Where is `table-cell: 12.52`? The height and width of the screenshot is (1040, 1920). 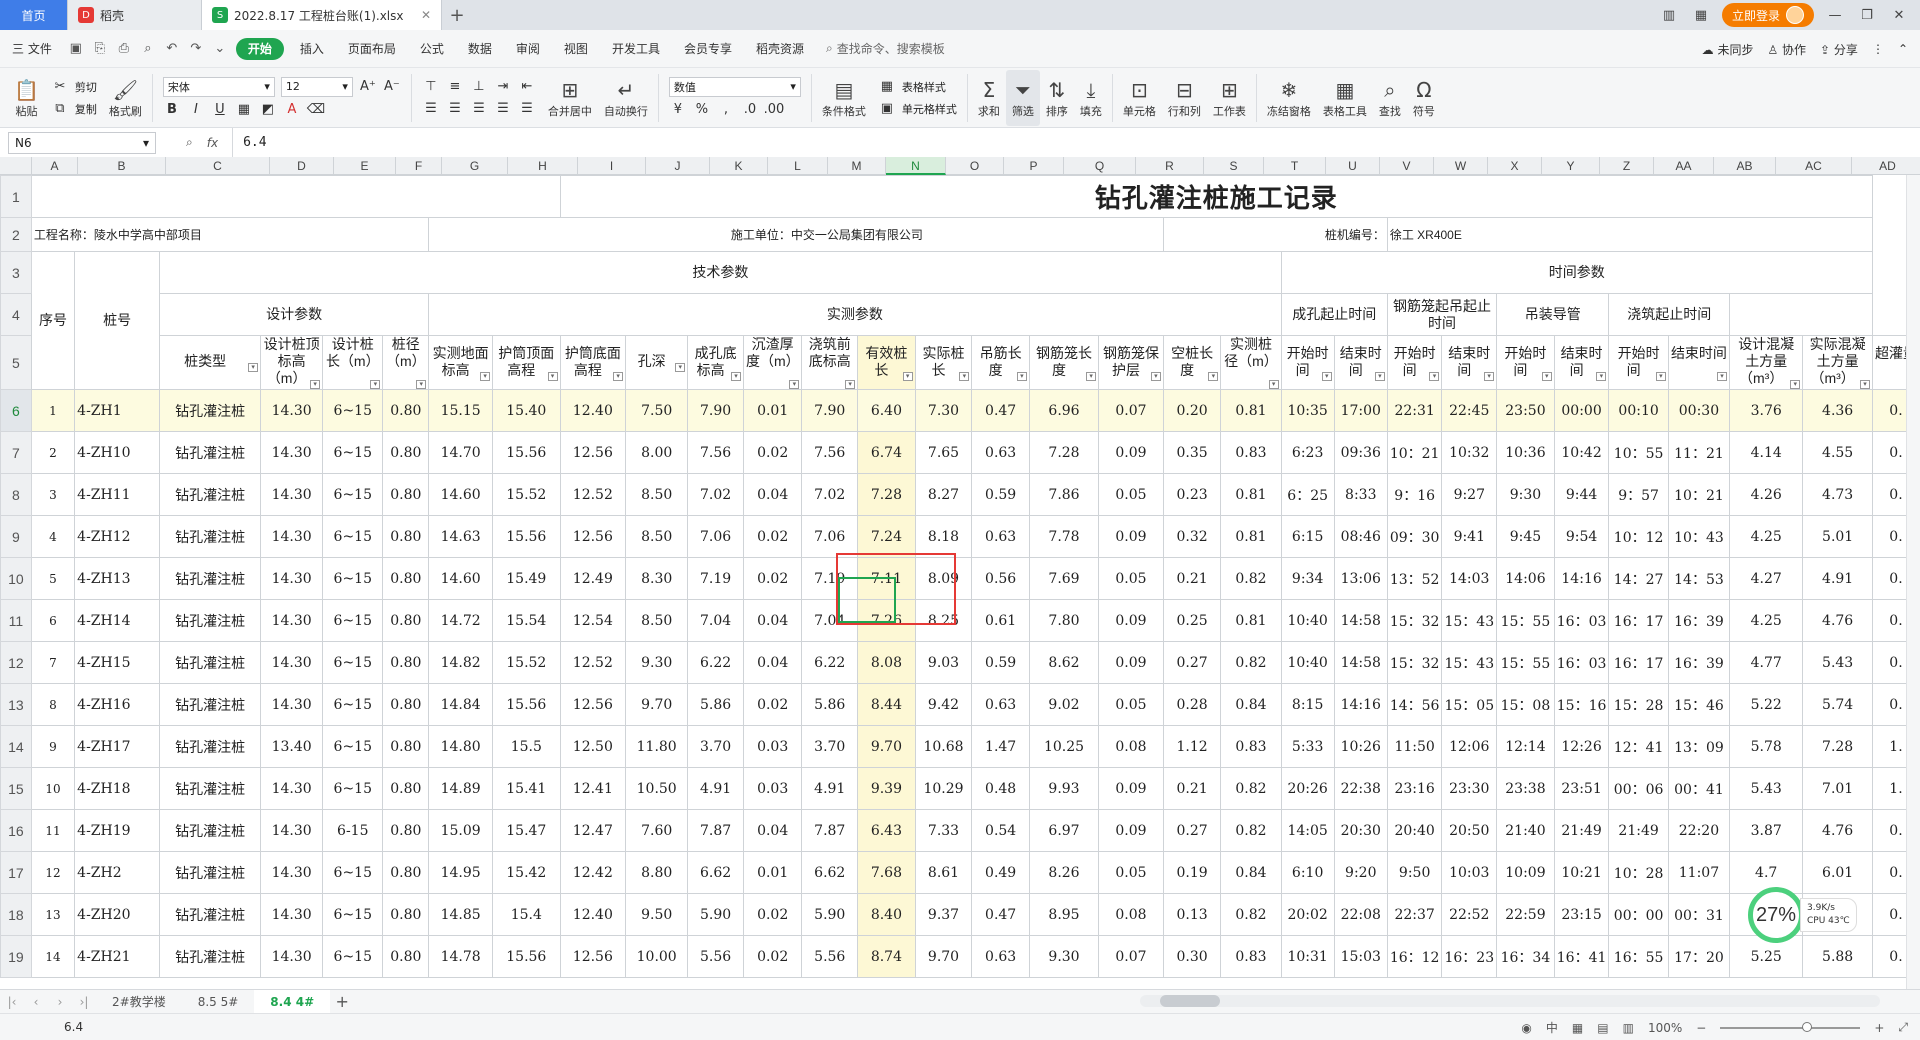 table-cell: 12.52 is located at coordinates (593, 494).